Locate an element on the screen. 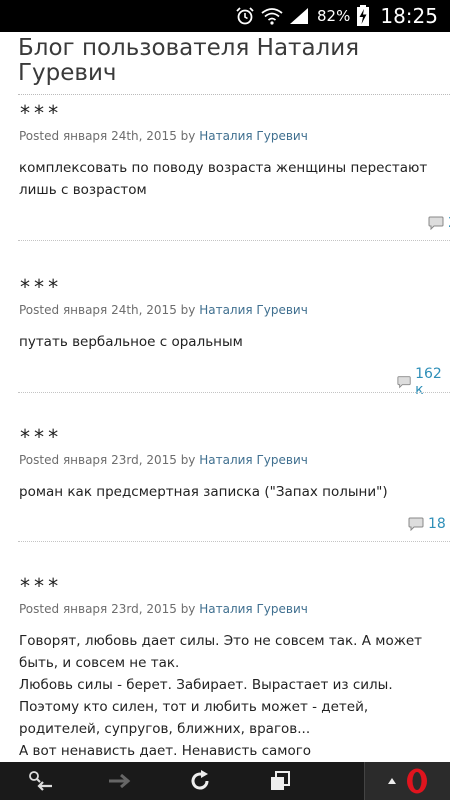 This screenshot has height=800, width=450. reload-button is located at coordinates (200, 781).